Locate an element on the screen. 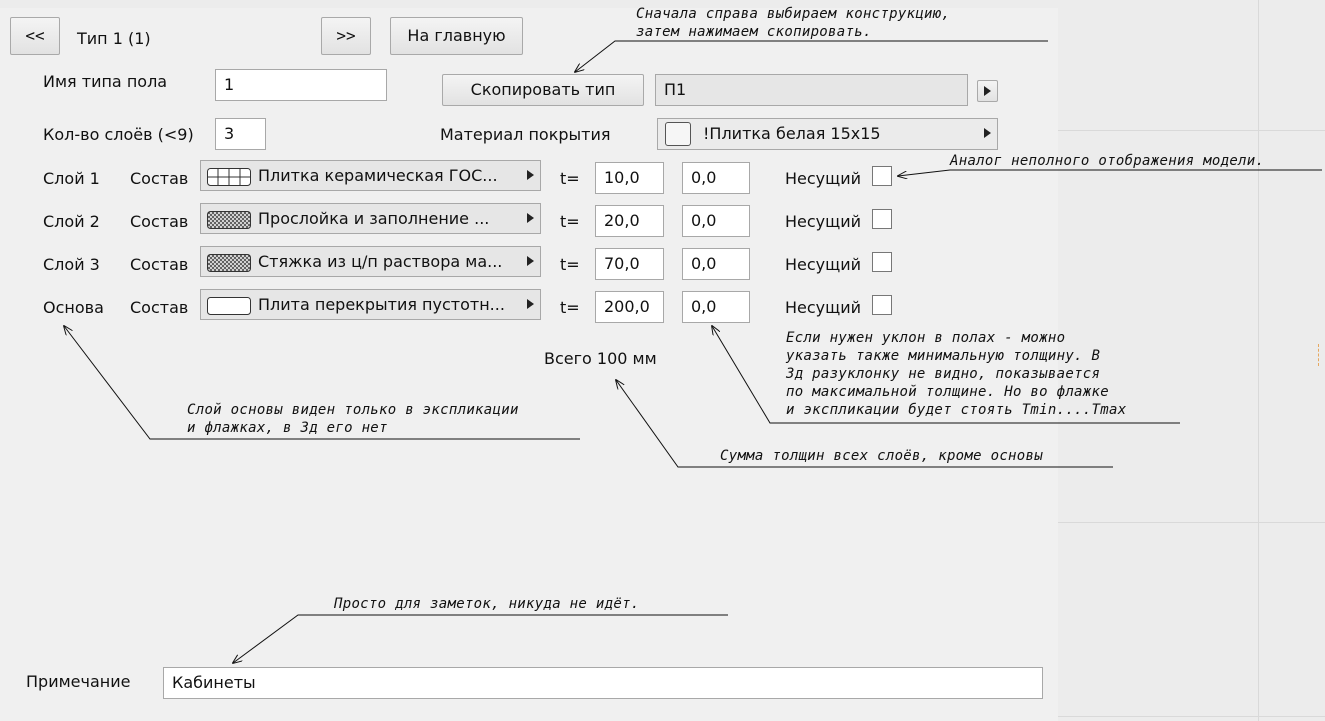 This screenshot has height=721, width=1325. bearing-hint: Аналог неполного отображения модели. is located at coordinates (1107, 161).